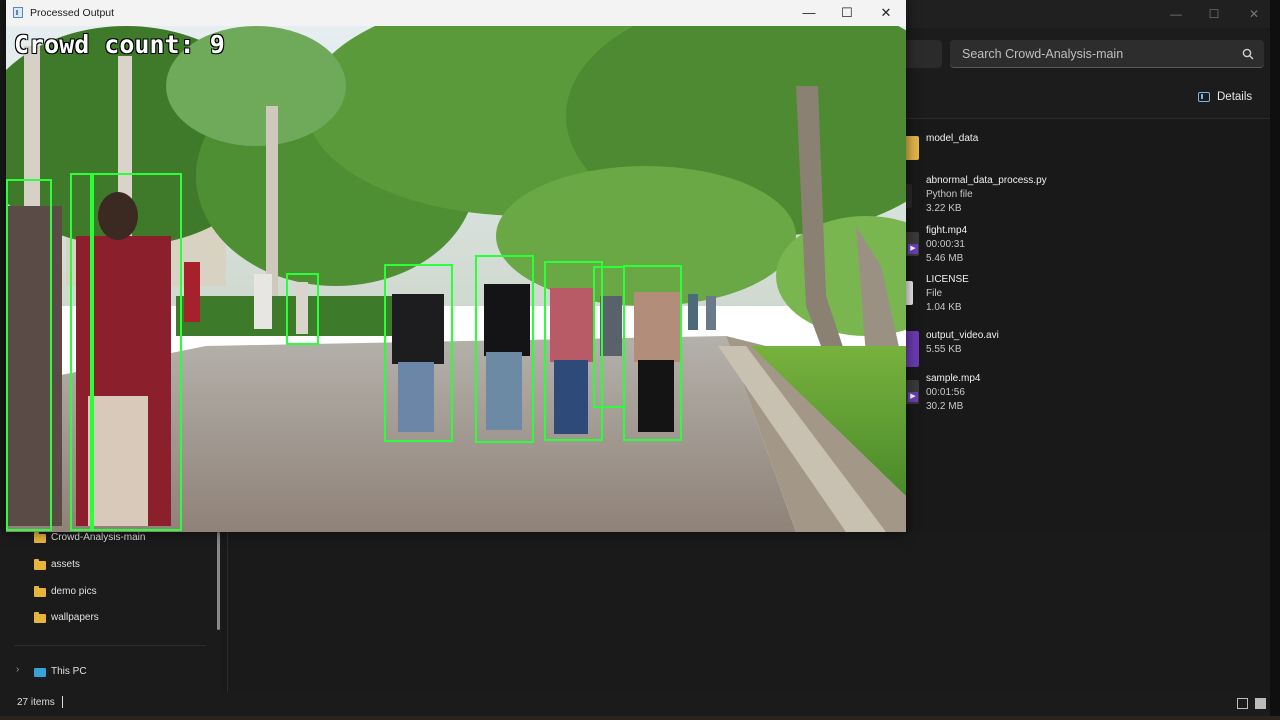 This screenshot has height=720, width=1280. Describe the element at coordinates (69, 671) in the screenshot. I see `nav-item-label: This PC` at that location.